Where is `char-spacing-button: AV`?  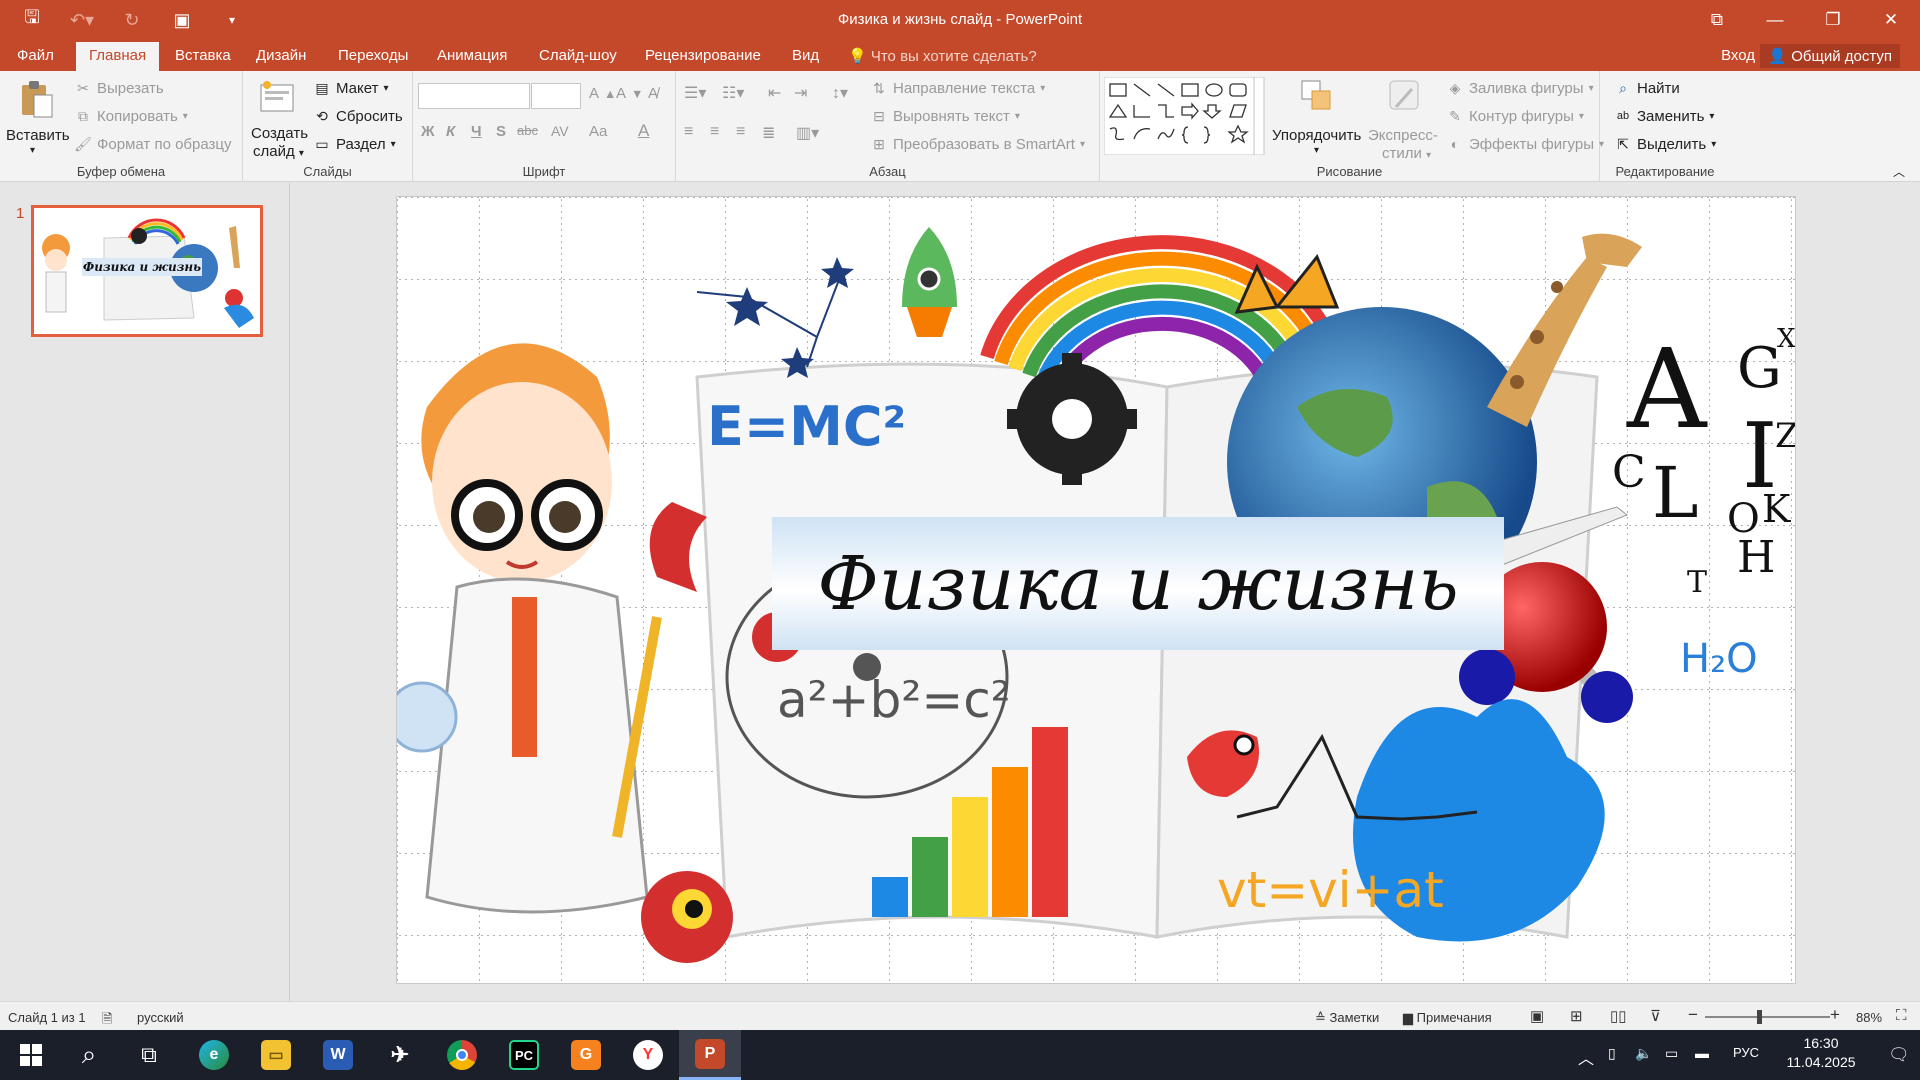 char-spacing-button: AV is located at coordinates (560, 131).